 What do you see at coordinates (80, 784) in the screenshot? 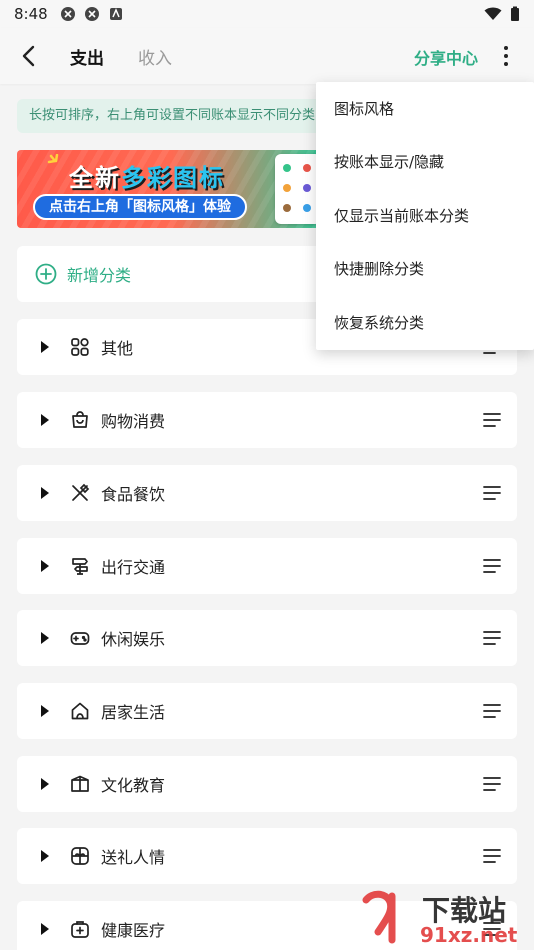
I see `book-icon` at bounding box center [80, 784].